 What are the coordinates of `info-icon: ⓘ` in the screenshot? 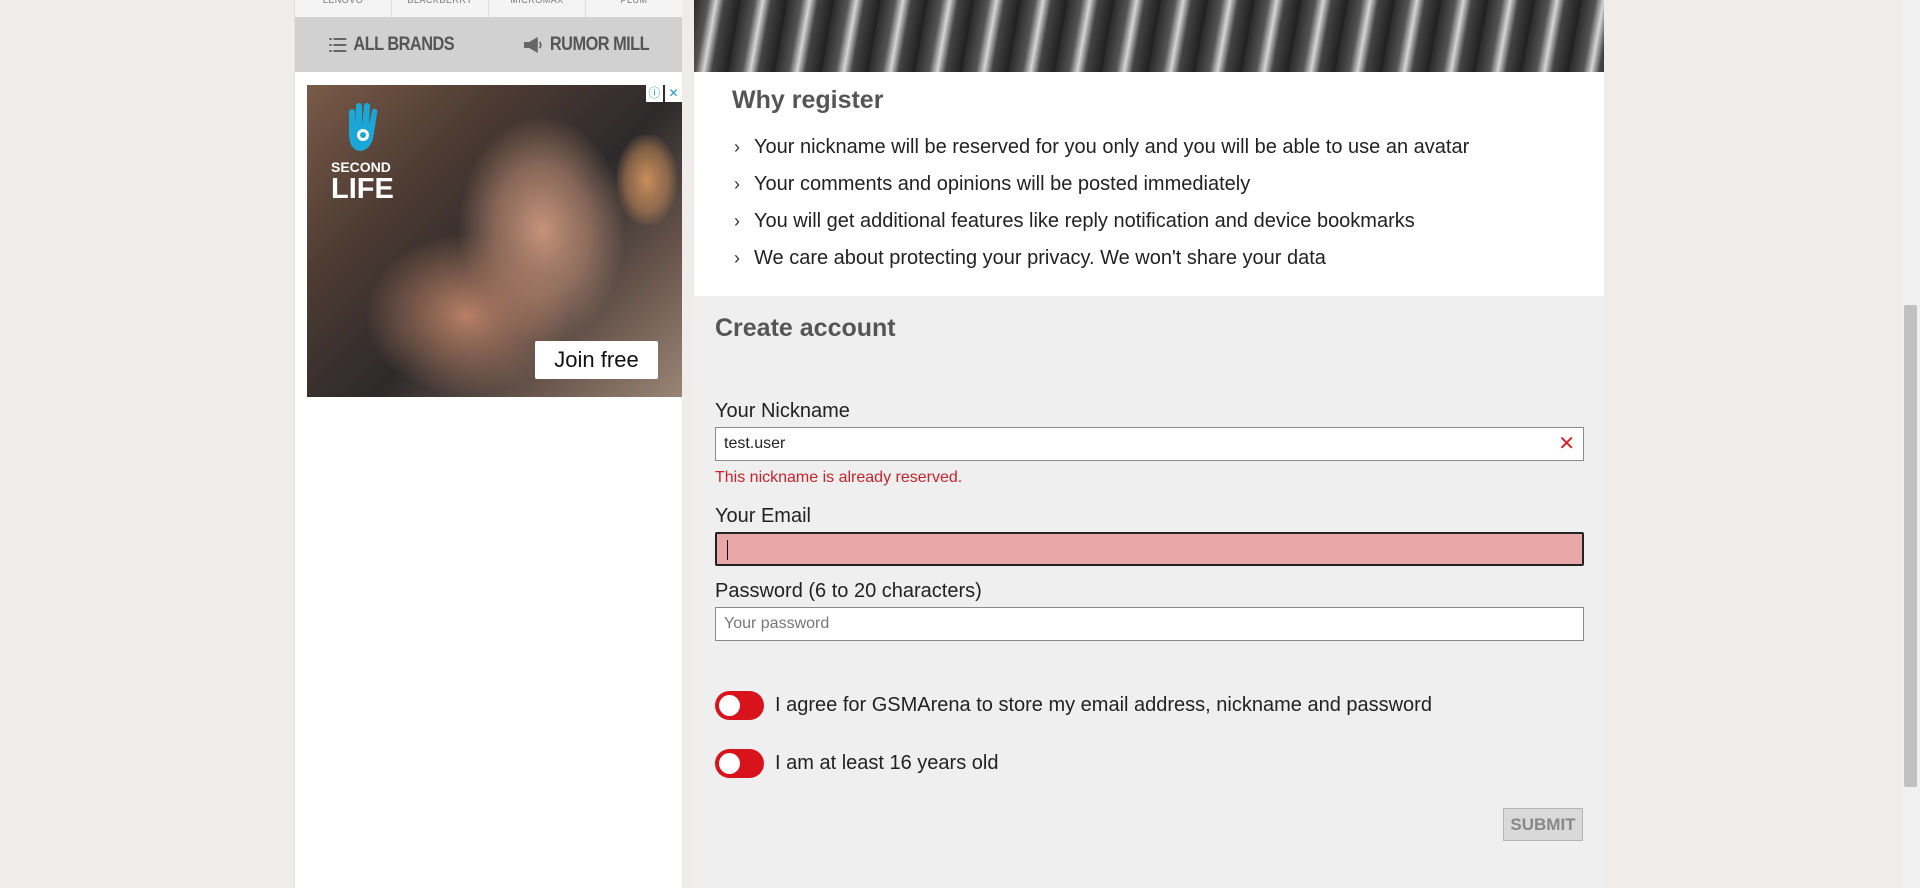 It's located at (654, 93).